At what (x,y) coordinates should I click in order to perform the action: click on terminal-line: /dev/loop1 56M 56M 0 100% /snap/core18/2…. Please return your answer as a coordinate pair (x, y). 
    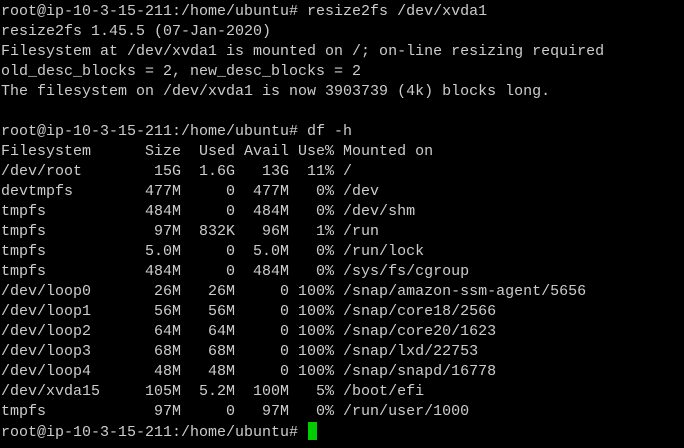
    Looking at the image, I should click on (249, 311).